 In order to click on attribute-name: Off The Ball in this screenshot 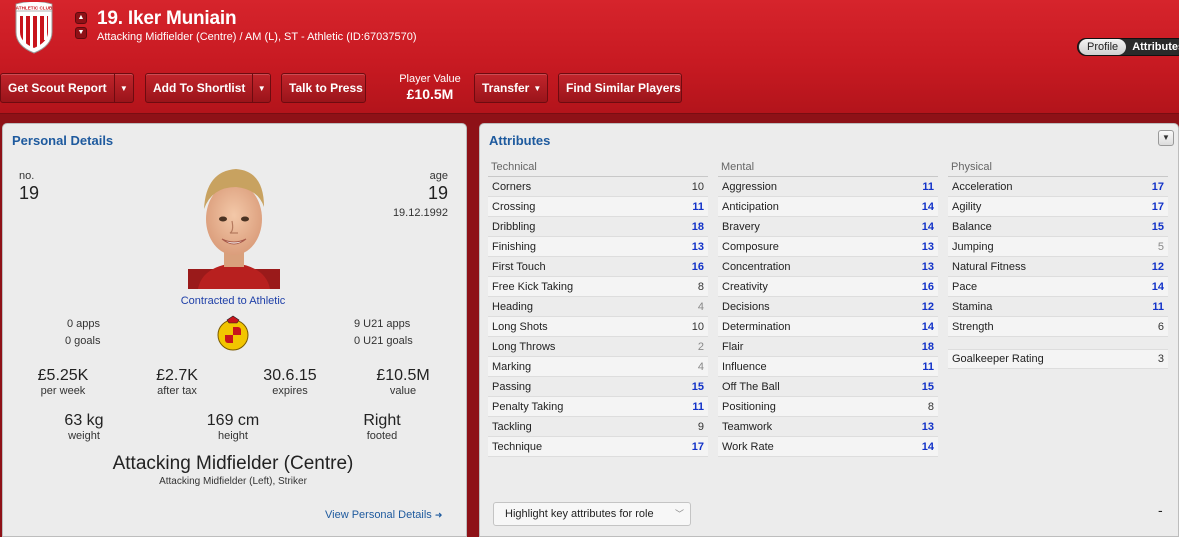, I will do `click(751, 386)`.